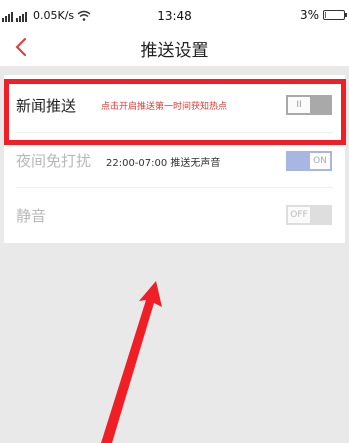 Image resolution: width=349 pixels, height=443 pixels. What do you see at coordinates (309, 15) in the screenshot?
I see `battery-percent: 3%` at bounding box center [309, 15].